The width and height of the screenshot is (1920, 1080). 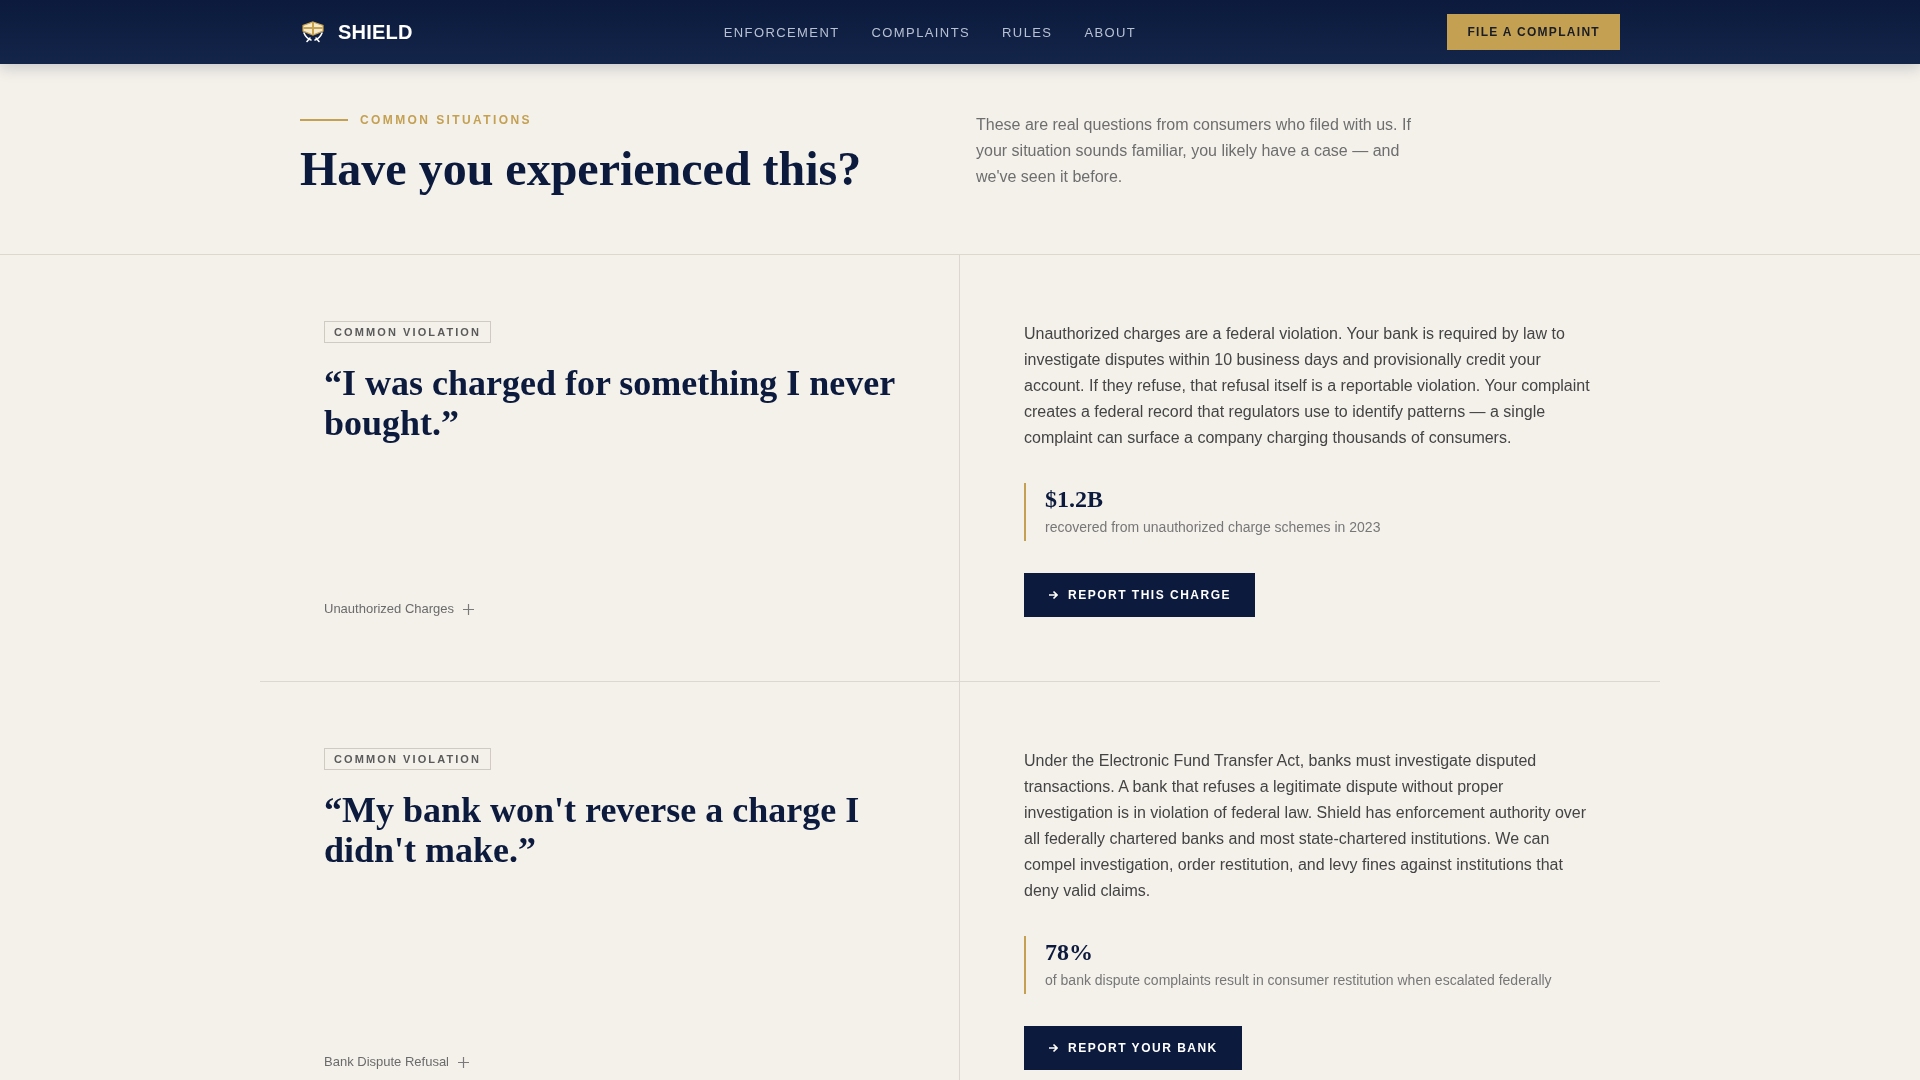 What do you see at coordinates (1213, 527) in the screenshot?
I see `stat-caption: recovered from unauthorized charge schemes in 2023` at bounding box center [1213, 527].